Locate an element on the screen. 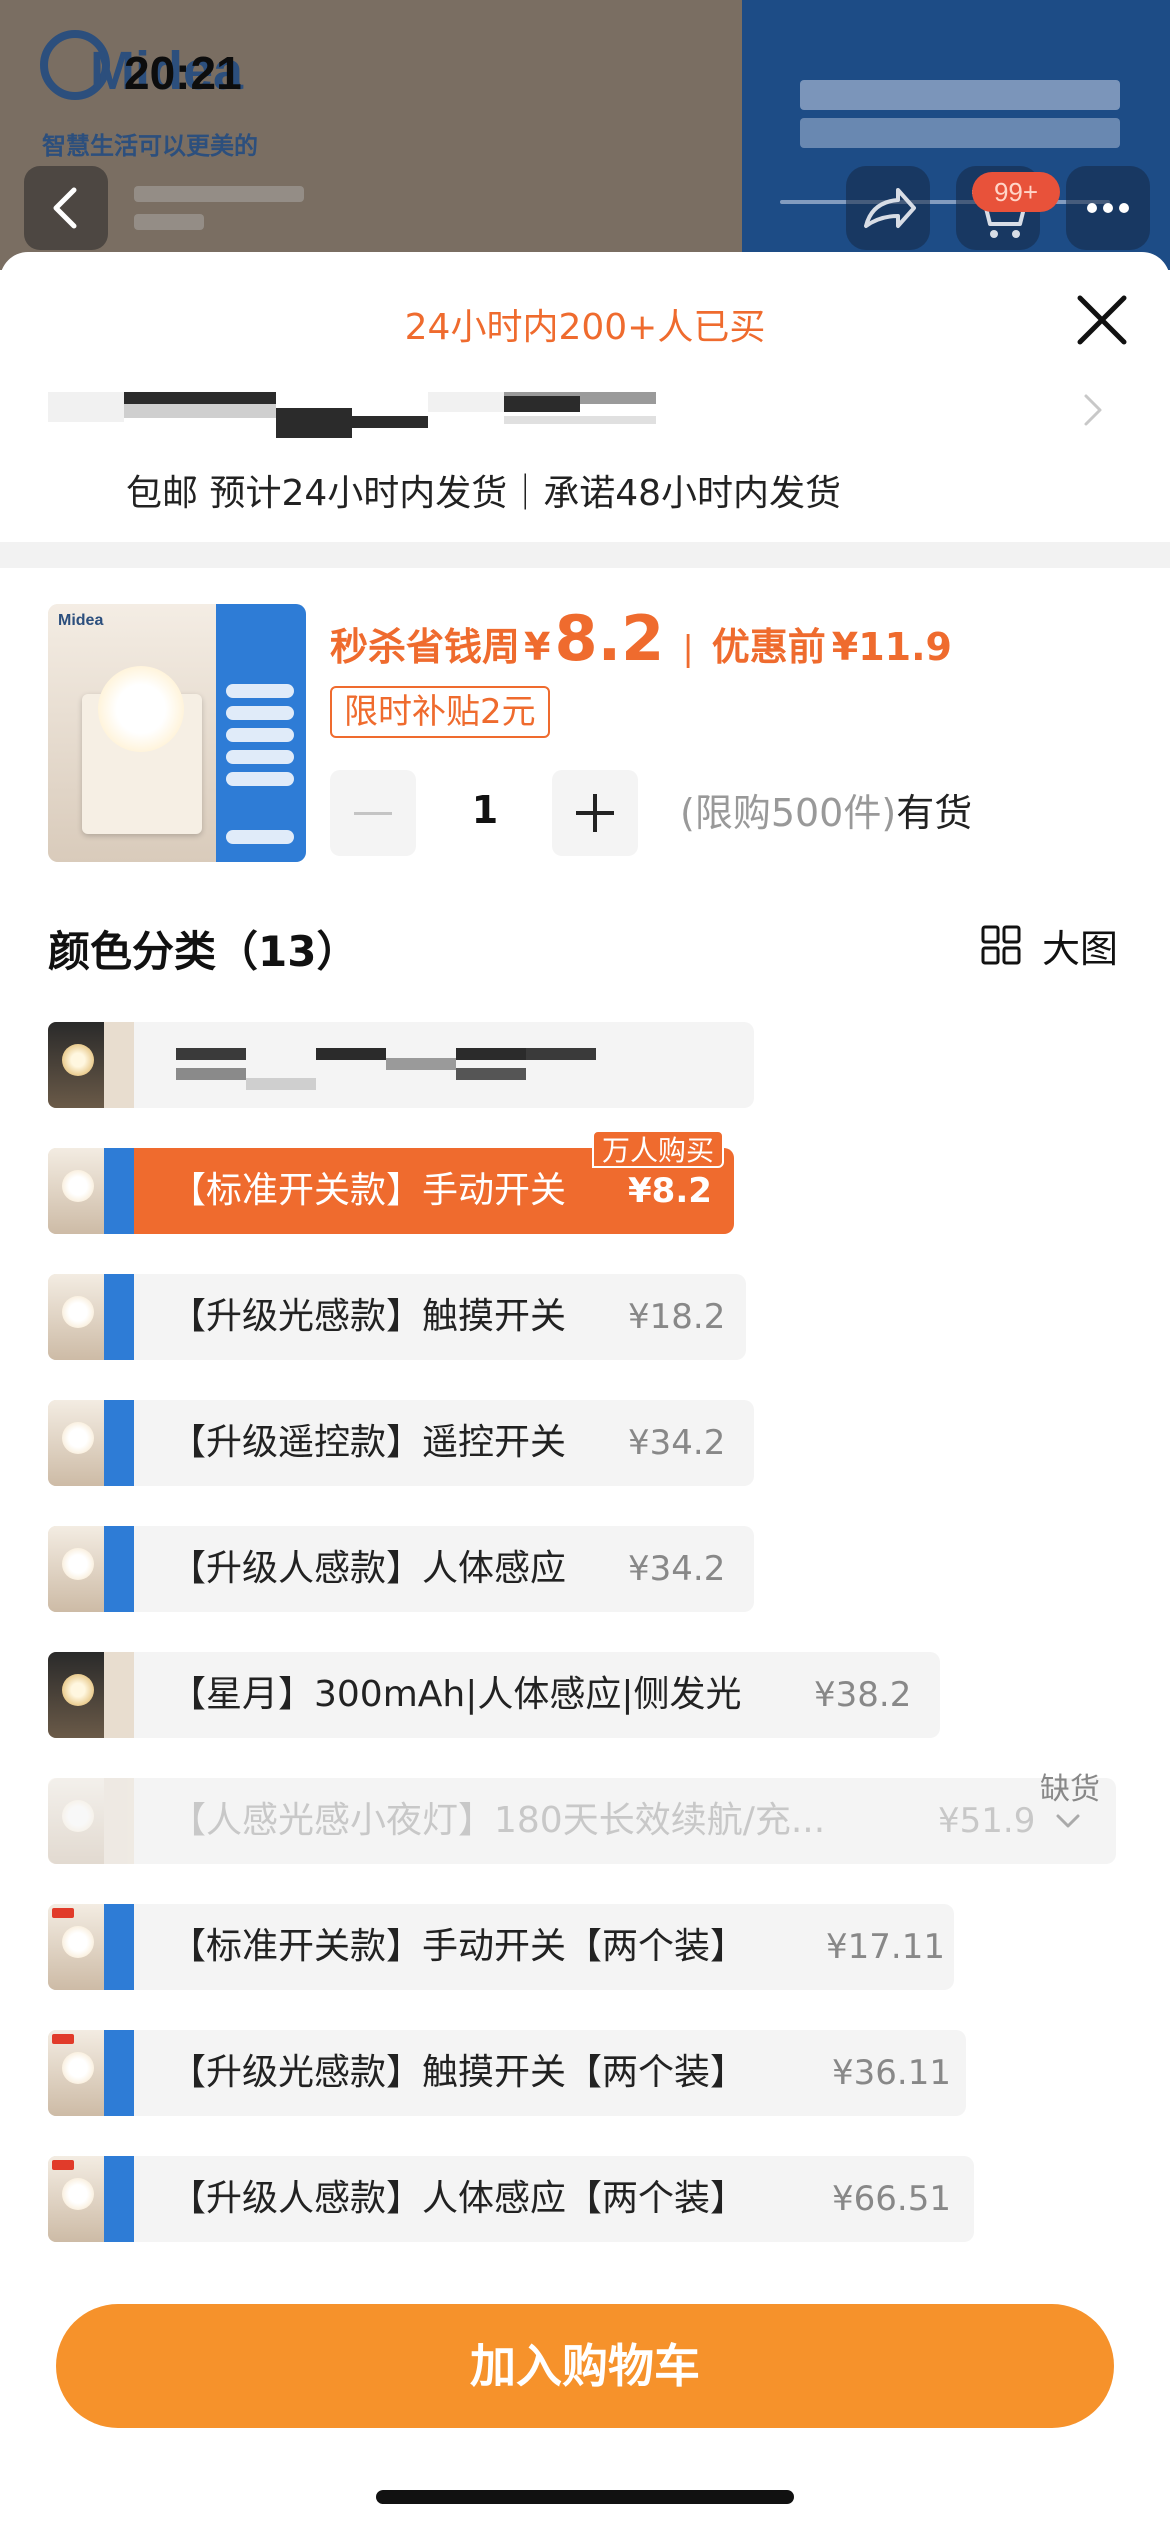 The height and width of the screenshot is (2532, 1170). home-indicator is located at coordinates (585, 2497).